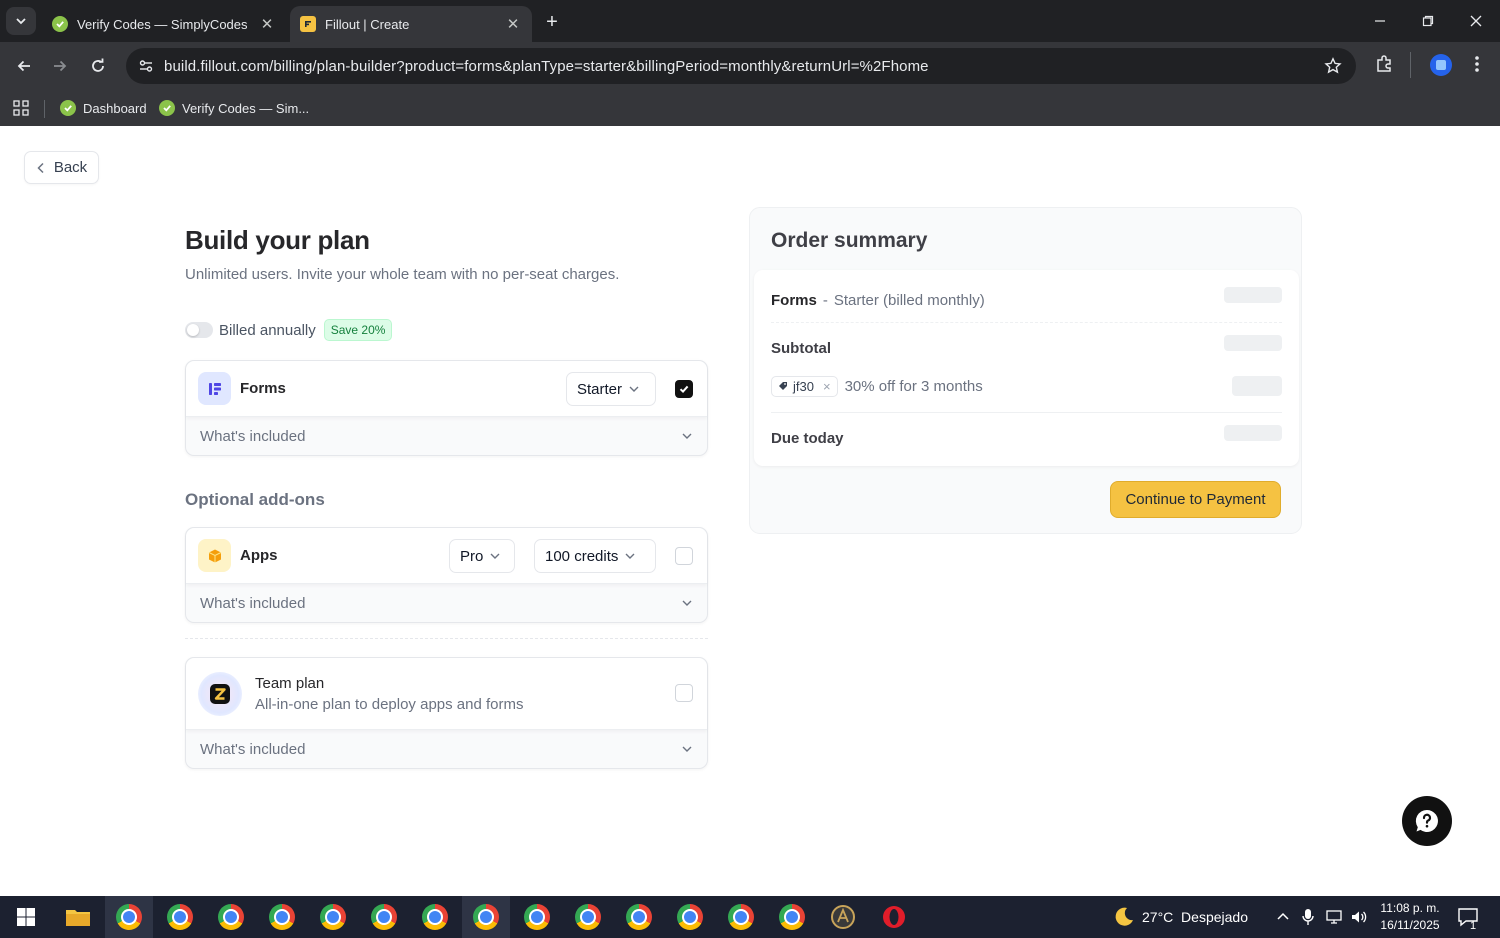  Describe the element at coordinates (1308, 917) in the screenshot. I see `microphone-icon` at that location.